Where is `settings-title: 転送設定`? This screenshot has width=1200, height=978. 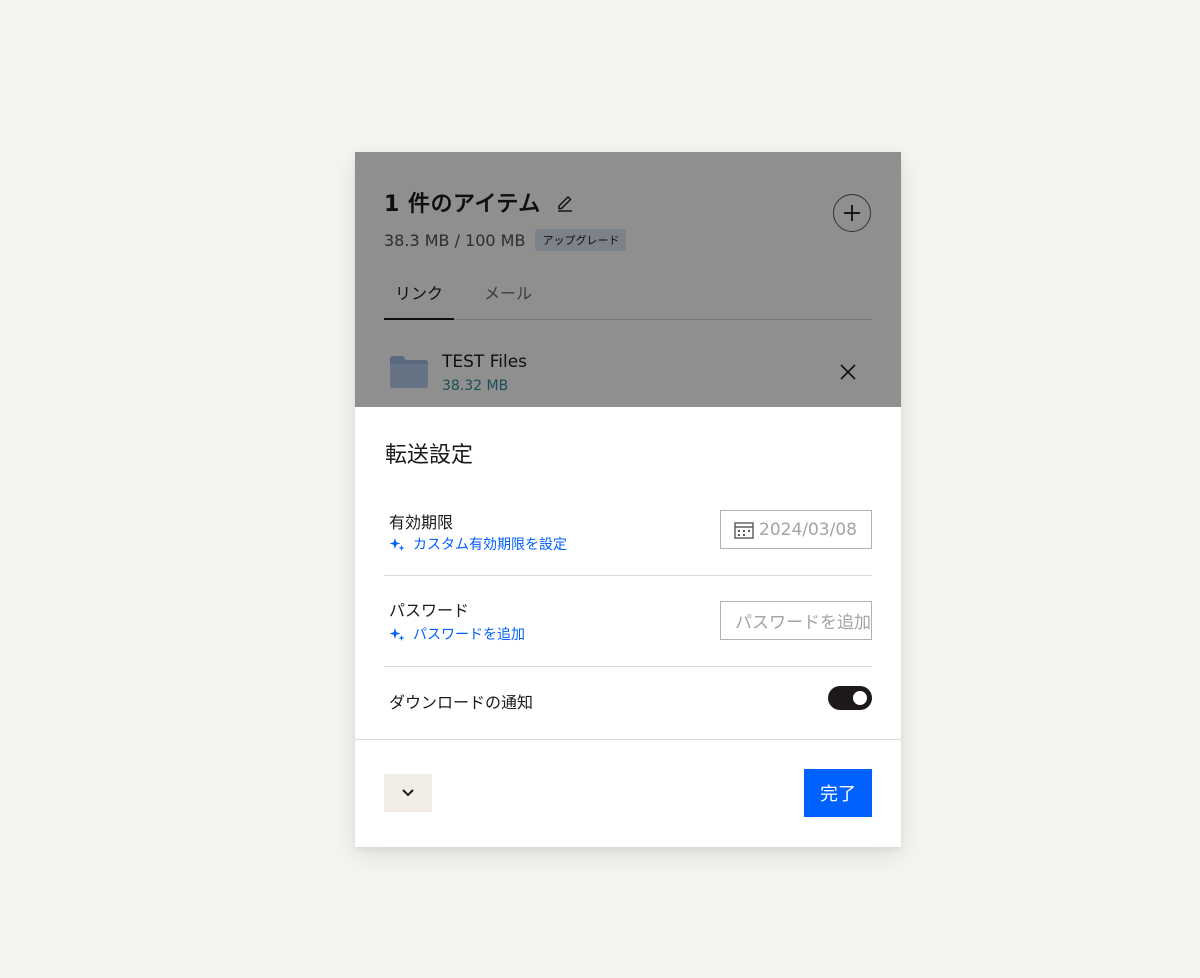
settings-title: 転送設定 is located at coordinates (429, 455).